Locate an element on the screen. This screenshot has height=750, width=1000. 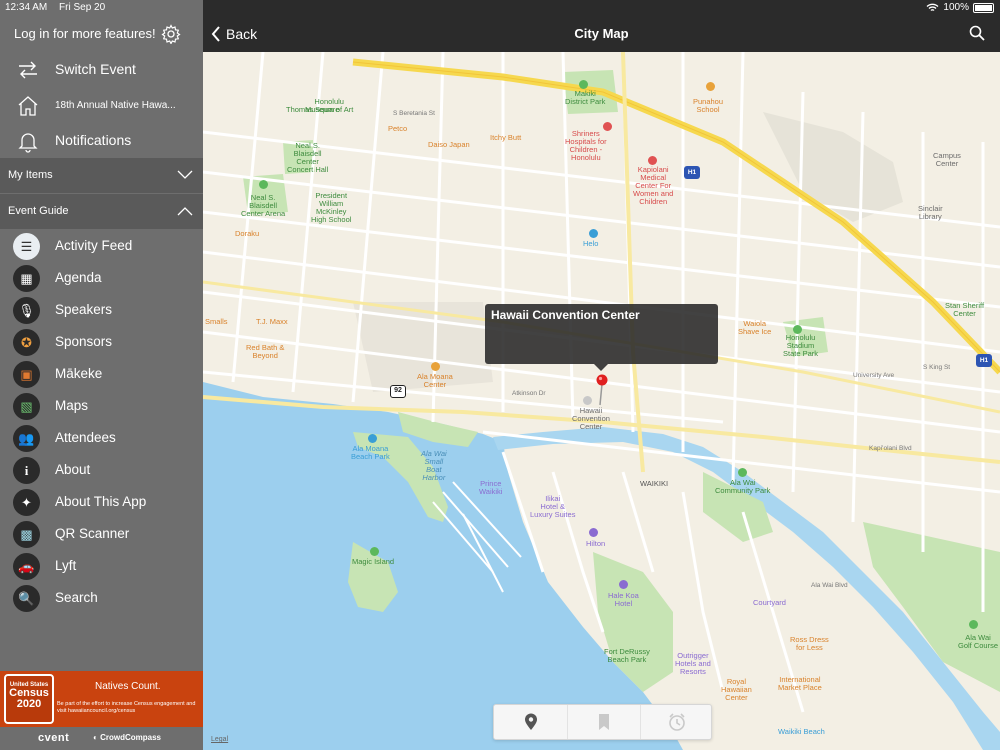
status-time: 12:34 AM is located at coordinates (26, 7).